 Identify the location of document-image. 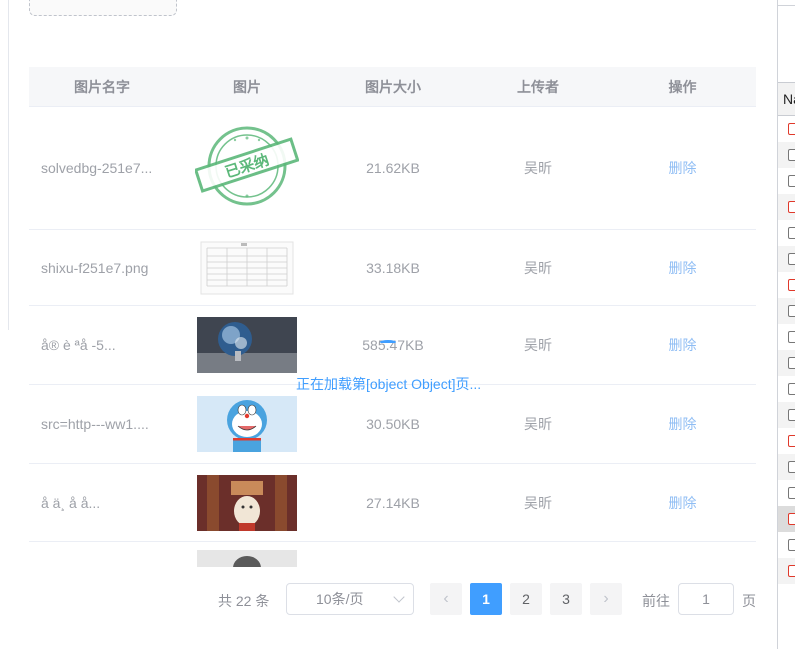
(247, 267).